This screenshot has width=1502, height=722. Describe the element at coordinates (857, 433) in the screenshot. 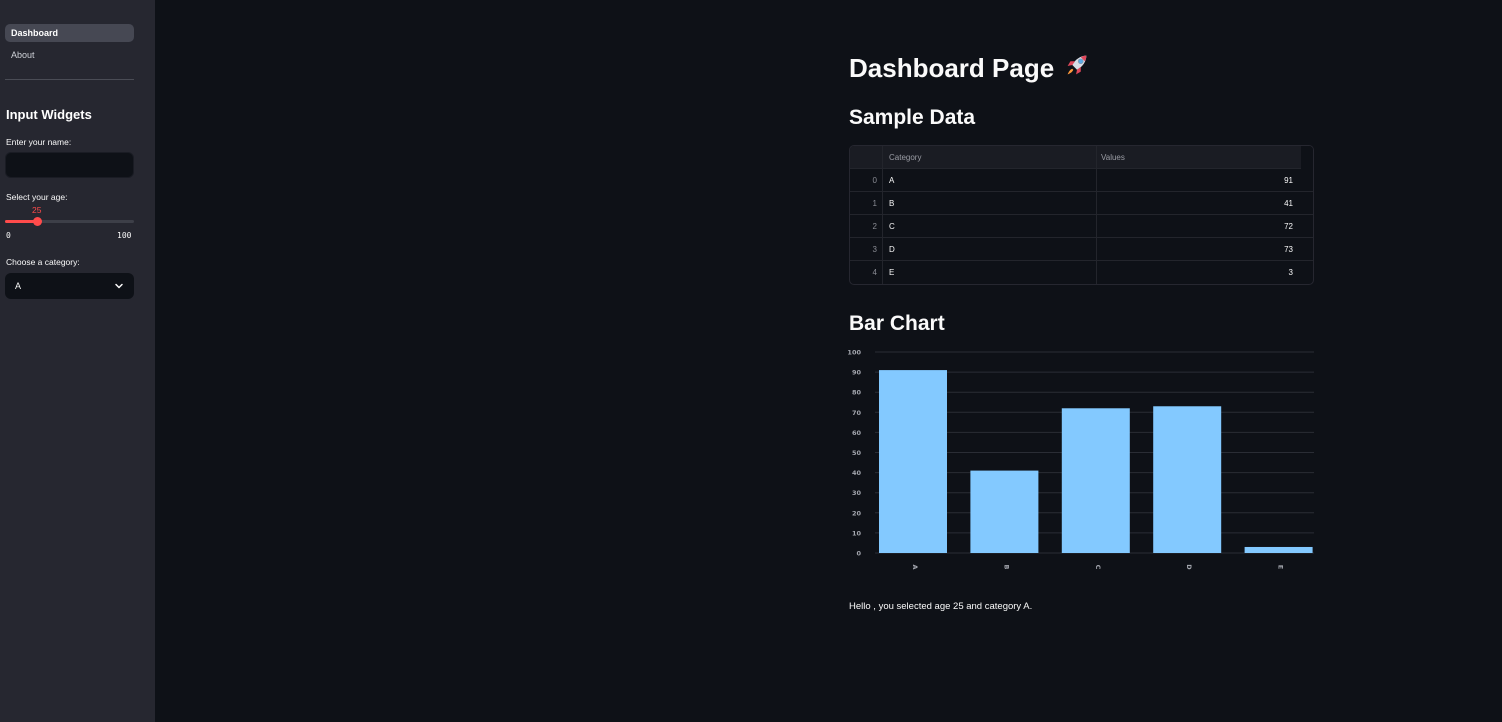

I see `y-tick-label: 60` at that location.